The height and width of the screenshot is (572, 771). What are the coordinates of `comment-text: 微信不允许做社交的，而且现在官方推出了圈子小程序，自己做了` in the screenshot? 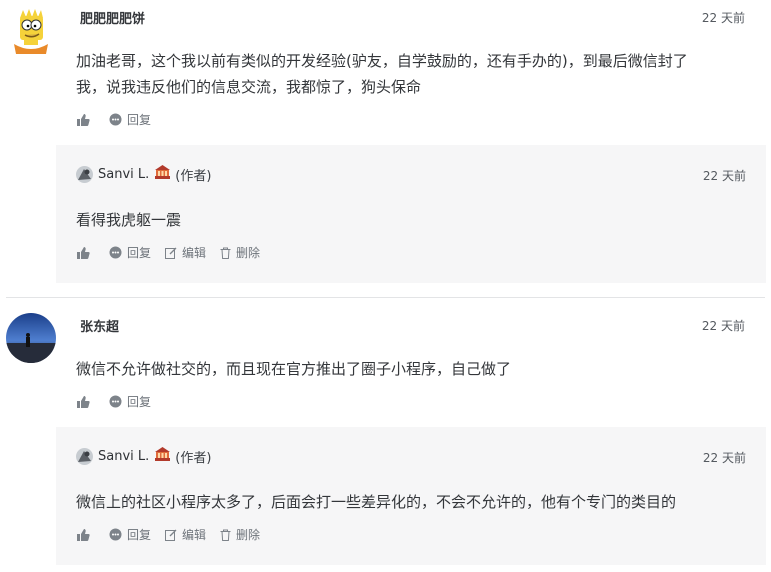 It's located at (294, 369).